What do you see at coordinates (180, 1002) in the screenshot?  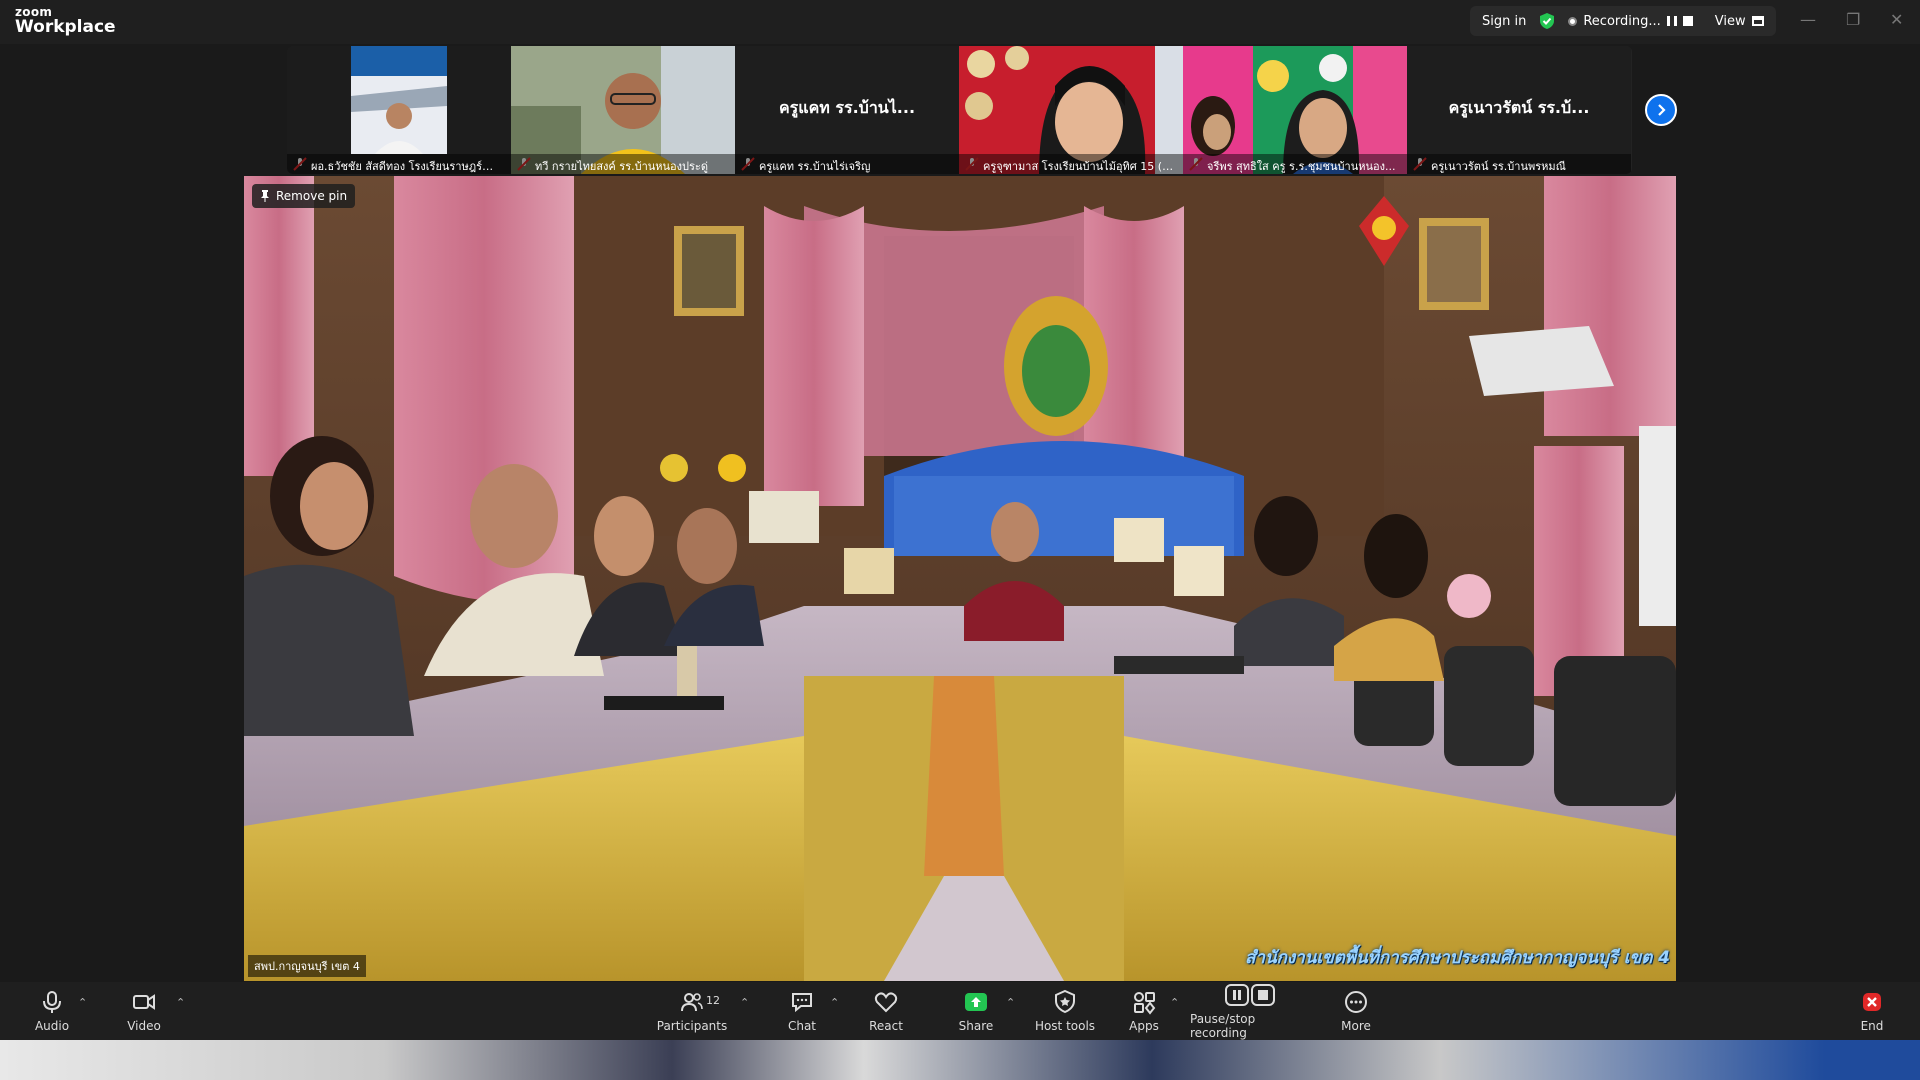 I see `video-options-caret-icon: ⌃` at bounding box center [180, 1002].